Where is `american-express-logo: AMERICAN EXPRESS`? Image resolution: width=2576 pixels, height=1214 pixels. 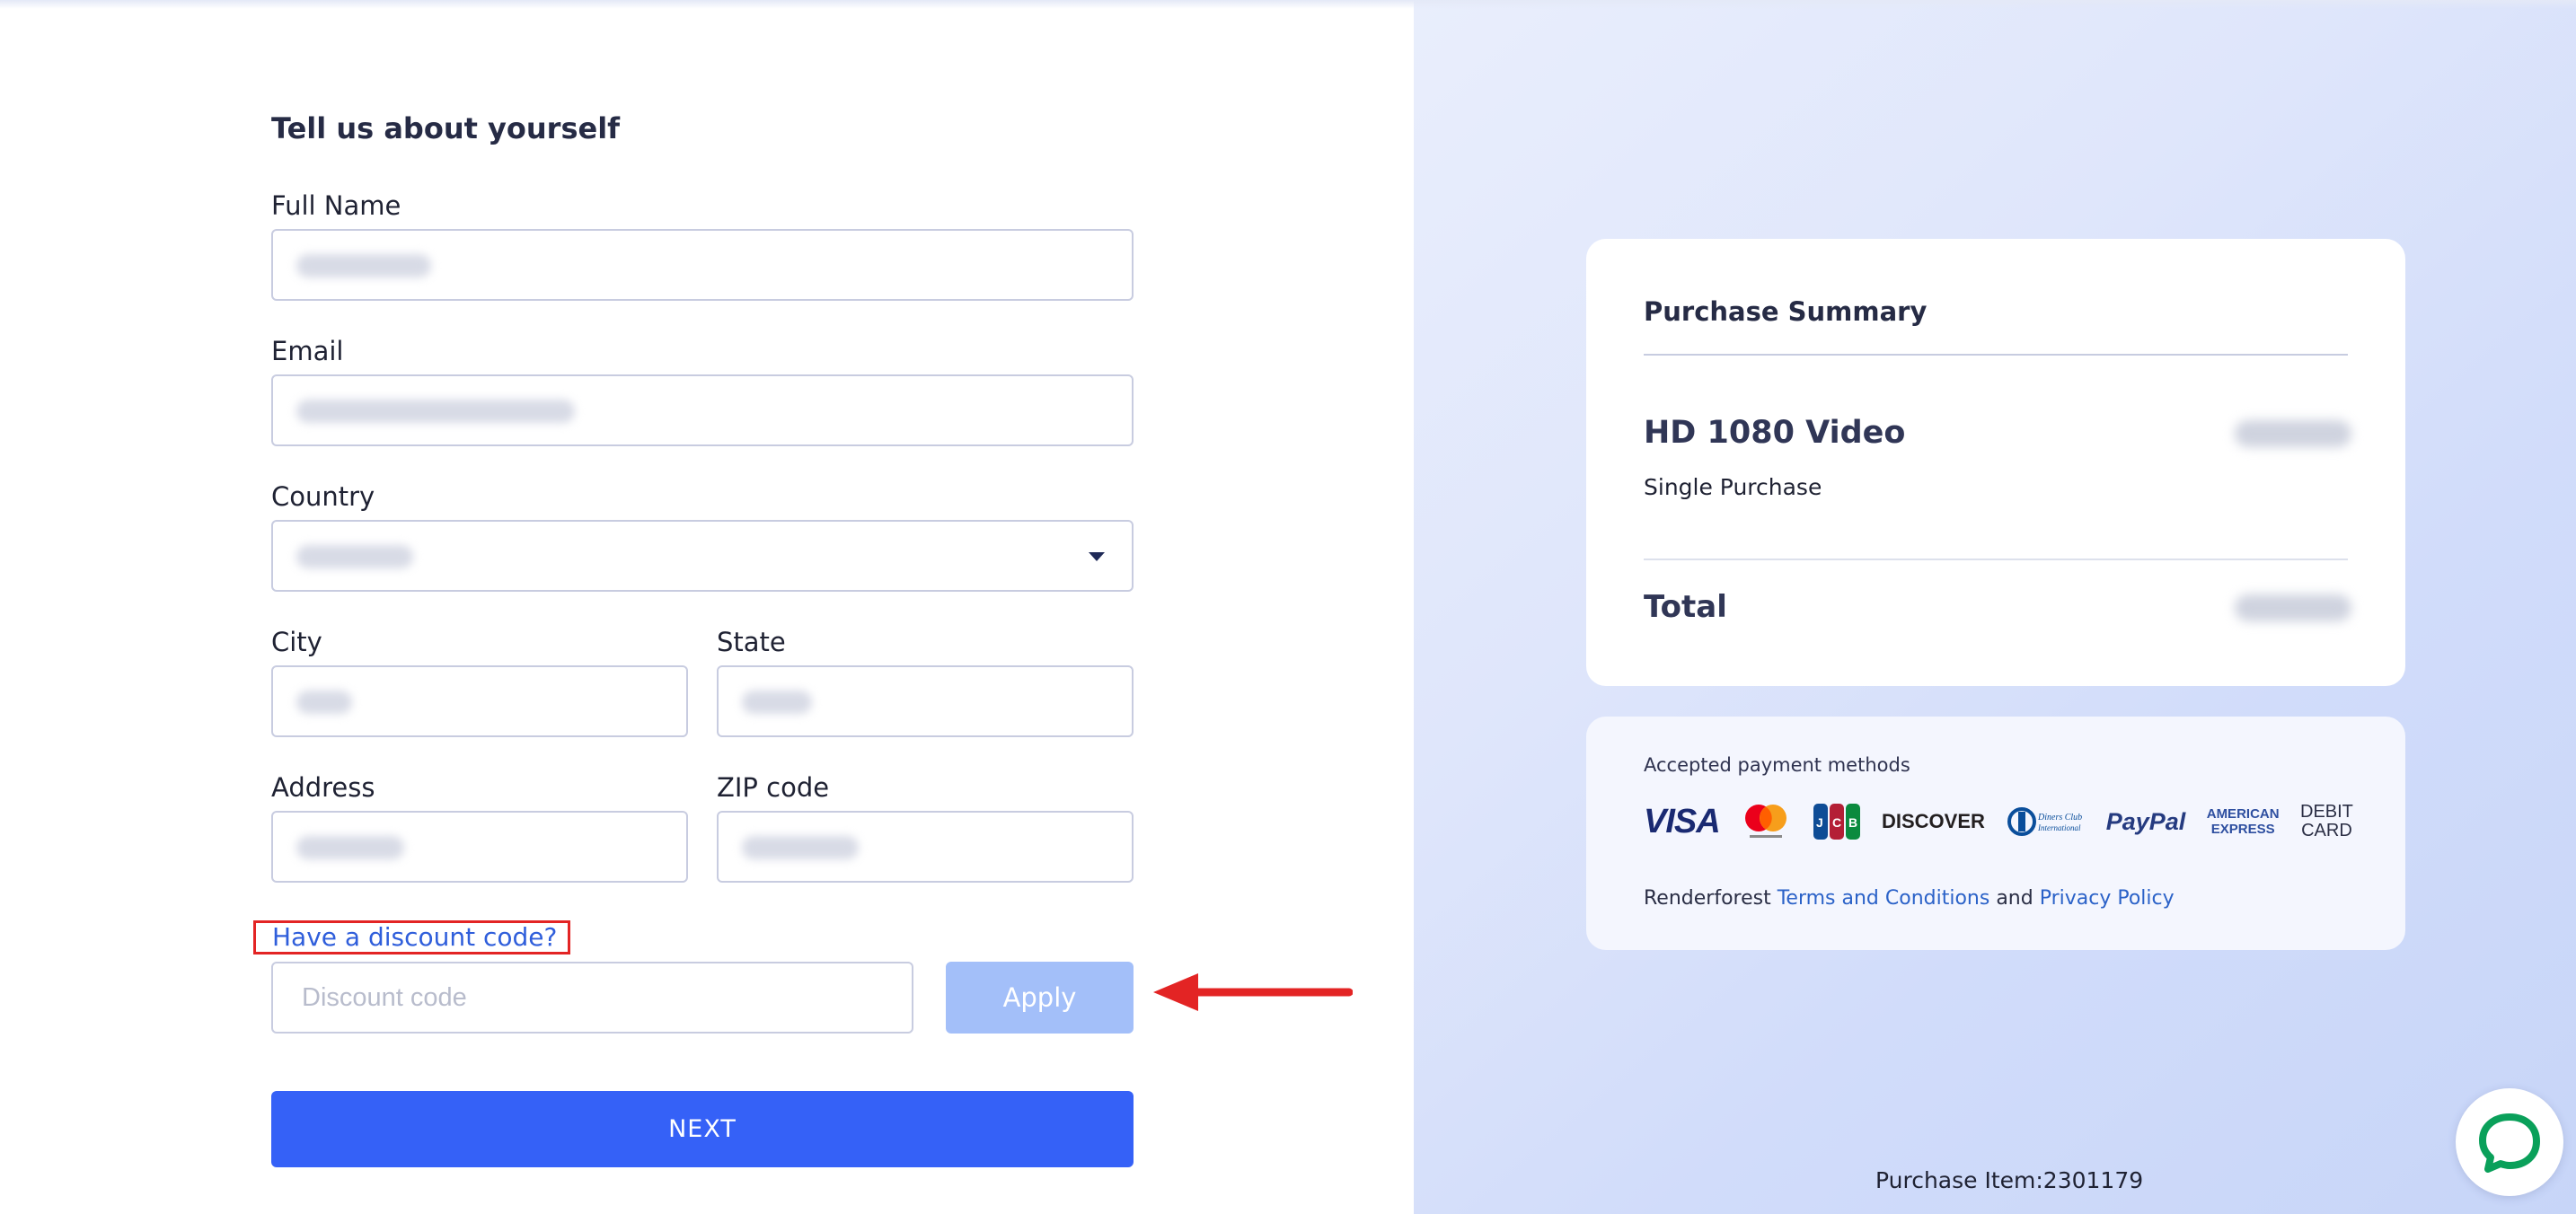 american-express-logo: AMERICAN EXPRESS is located at coordinates (2243, 822).